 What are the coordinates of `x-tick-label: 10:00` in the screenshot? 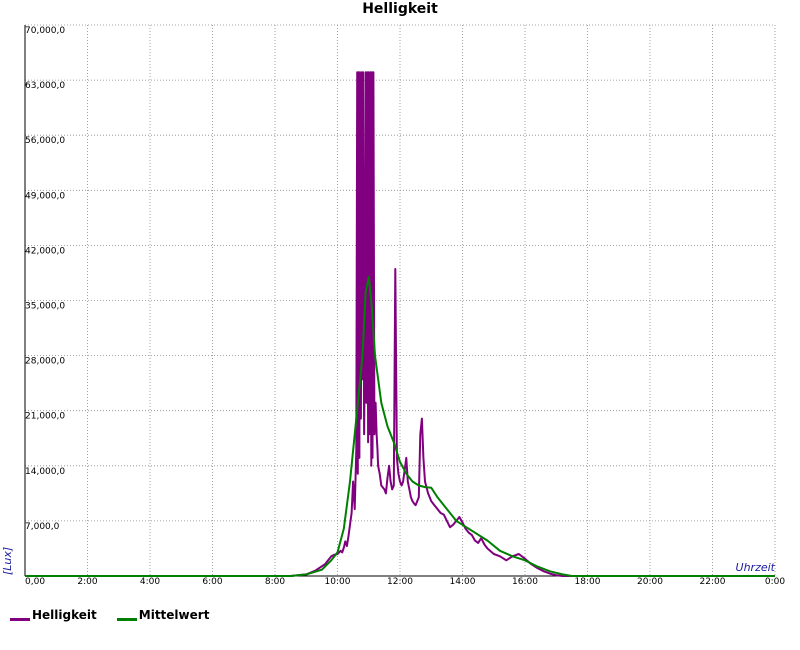 It's located at (338, 582).